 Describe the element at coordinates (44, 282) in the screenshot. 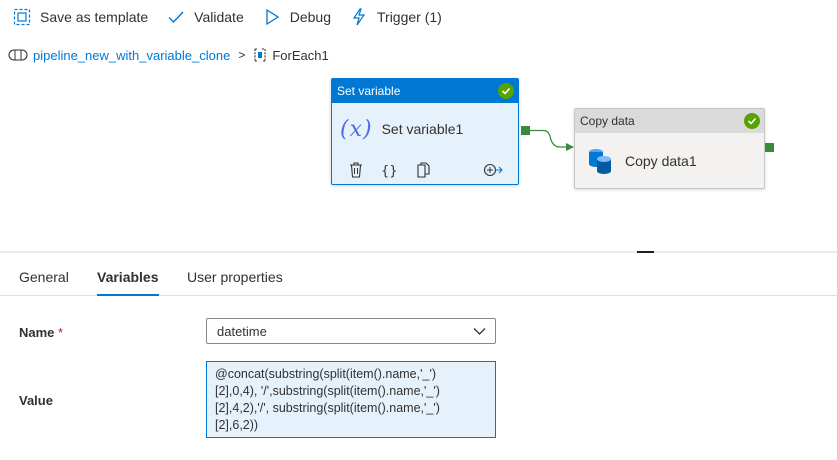

I see `tab-general: General` at that location.